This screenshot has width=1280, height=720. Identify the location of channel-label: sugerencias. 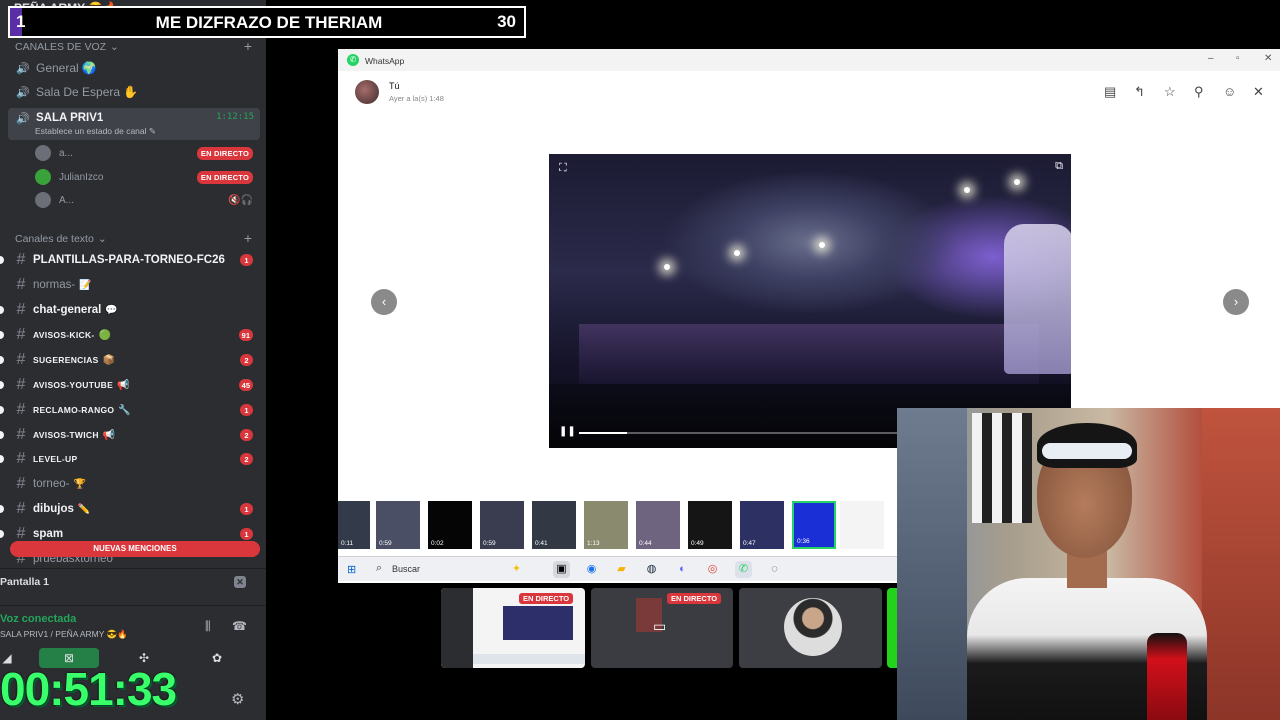
(66, 360).